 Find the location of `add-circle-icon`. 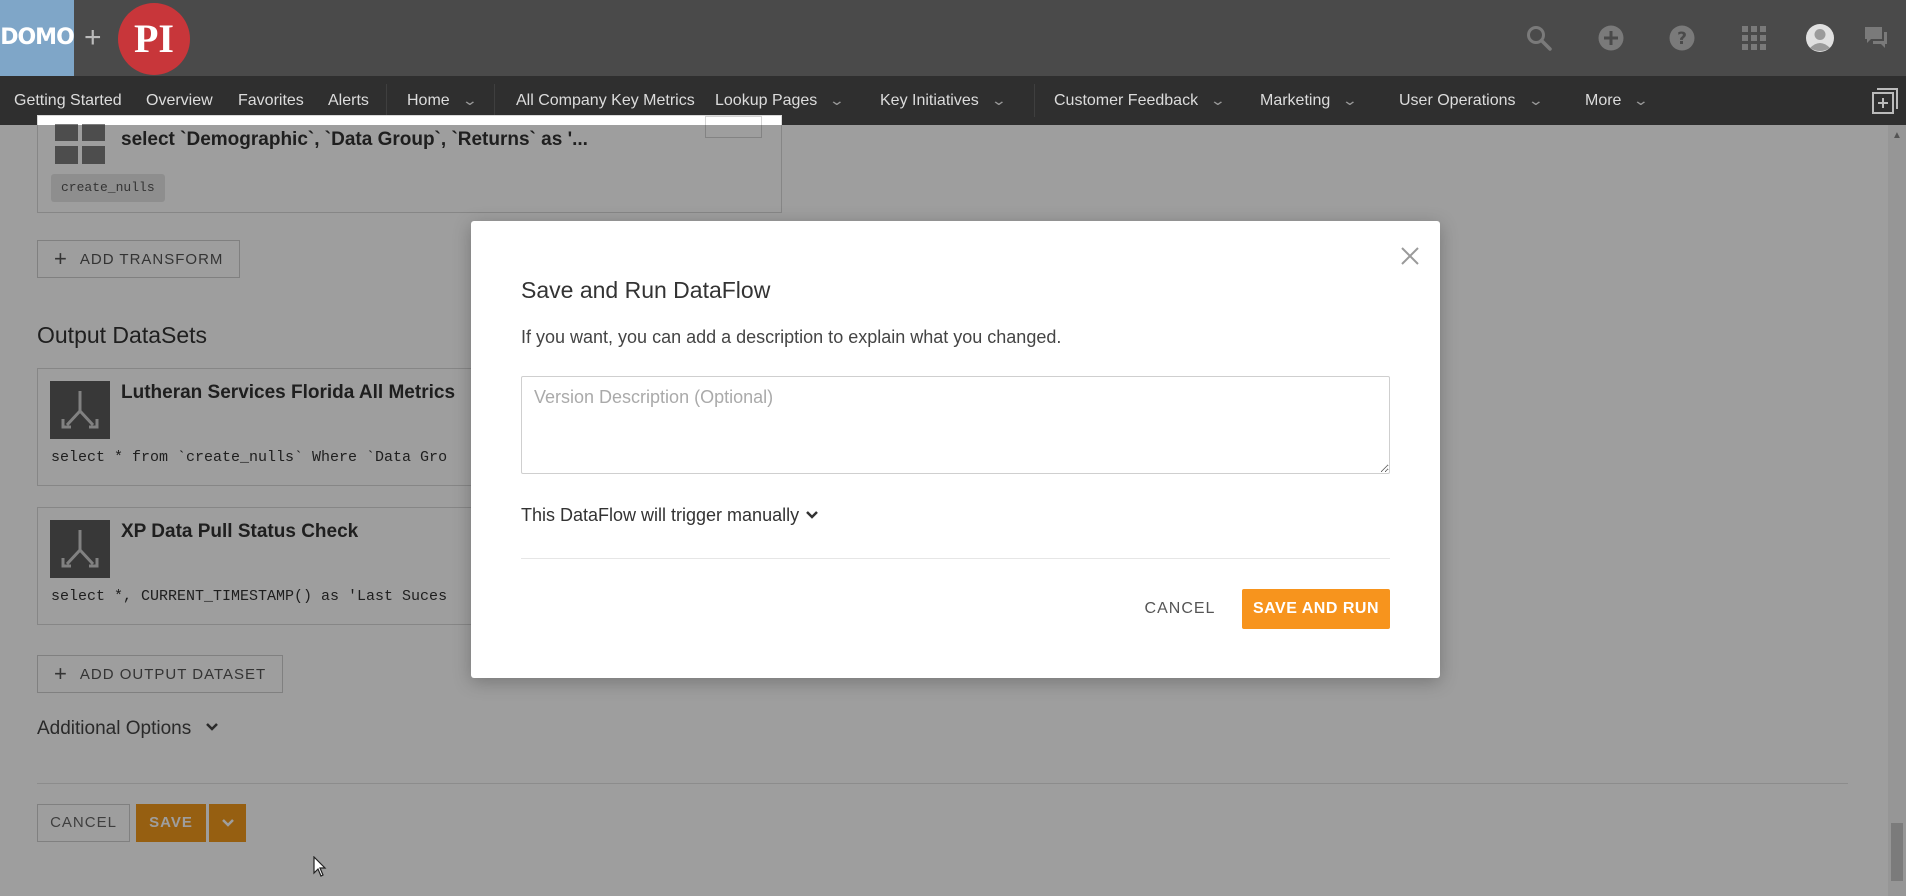

add-circle-icon is located at coordinates (1611, 38).